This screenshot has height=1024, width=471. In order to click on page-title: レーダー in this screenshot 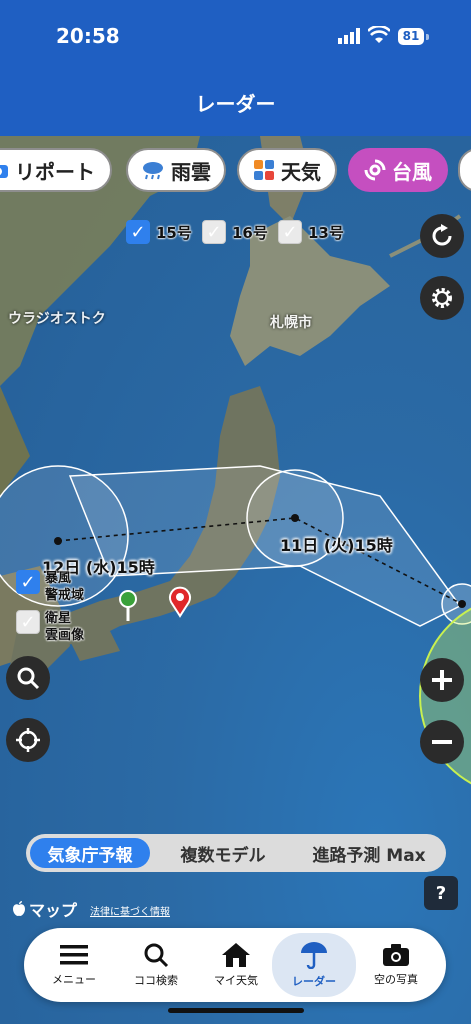, I will do `click(235, 104)`.